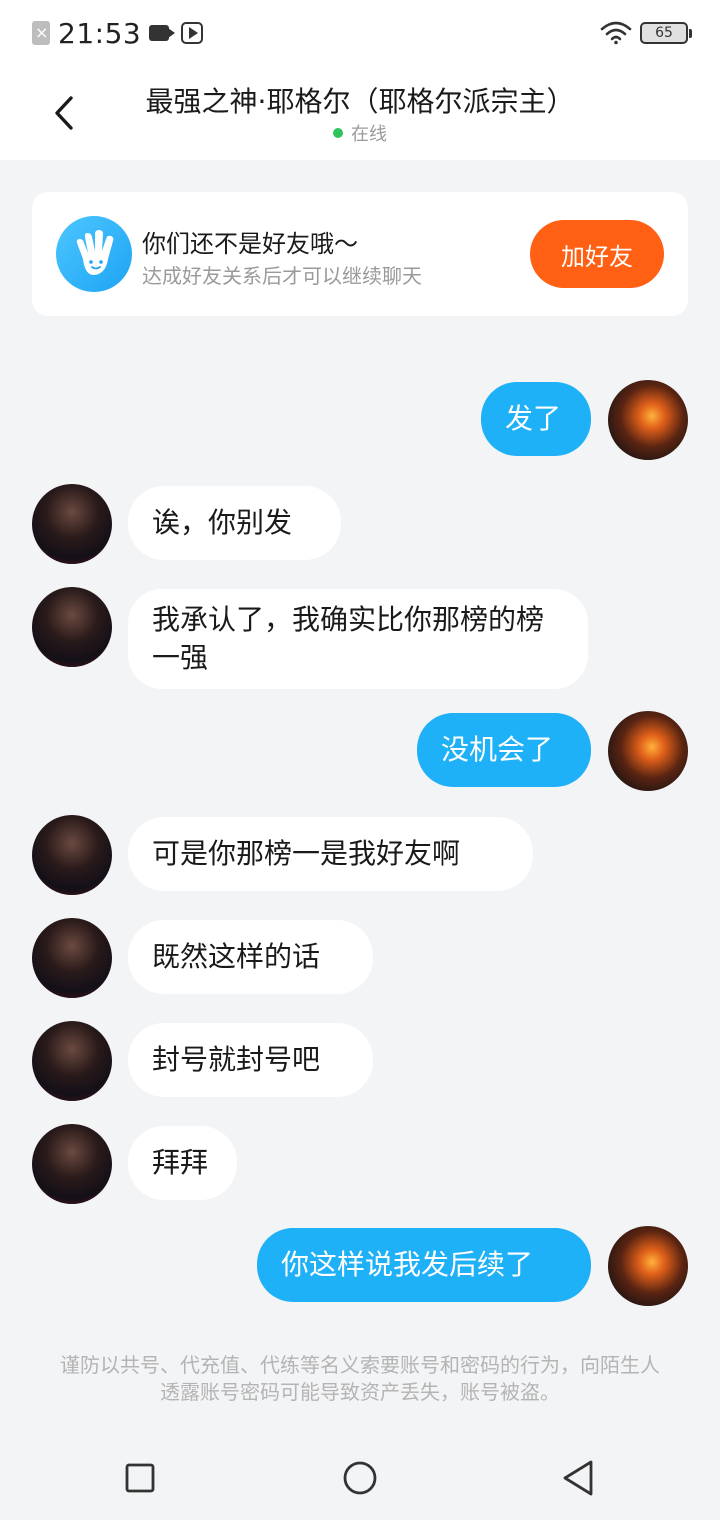  What do you see at coordinates (369, 134) in the screenshot?
I see `online-label: 在线` at bounding box center [369, 134].